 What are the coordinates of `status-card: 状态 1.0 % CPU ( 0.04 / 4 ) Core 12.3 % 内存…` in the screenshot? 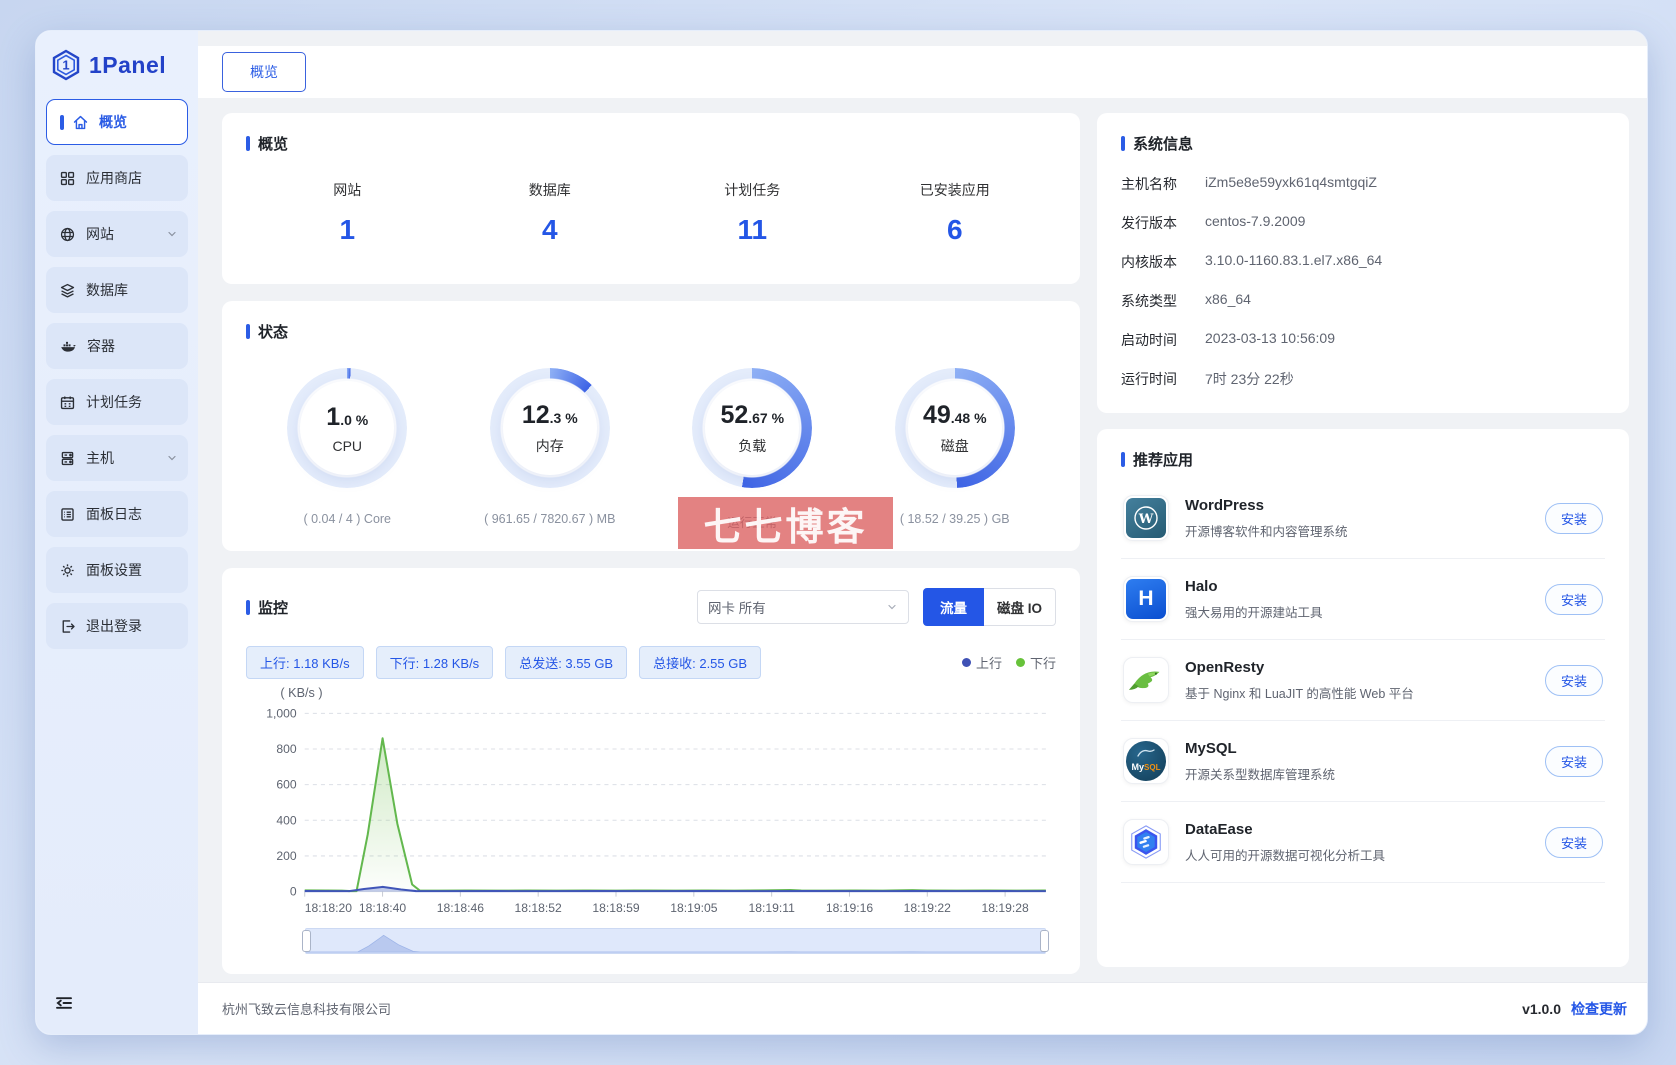 It's located at (651, 426).